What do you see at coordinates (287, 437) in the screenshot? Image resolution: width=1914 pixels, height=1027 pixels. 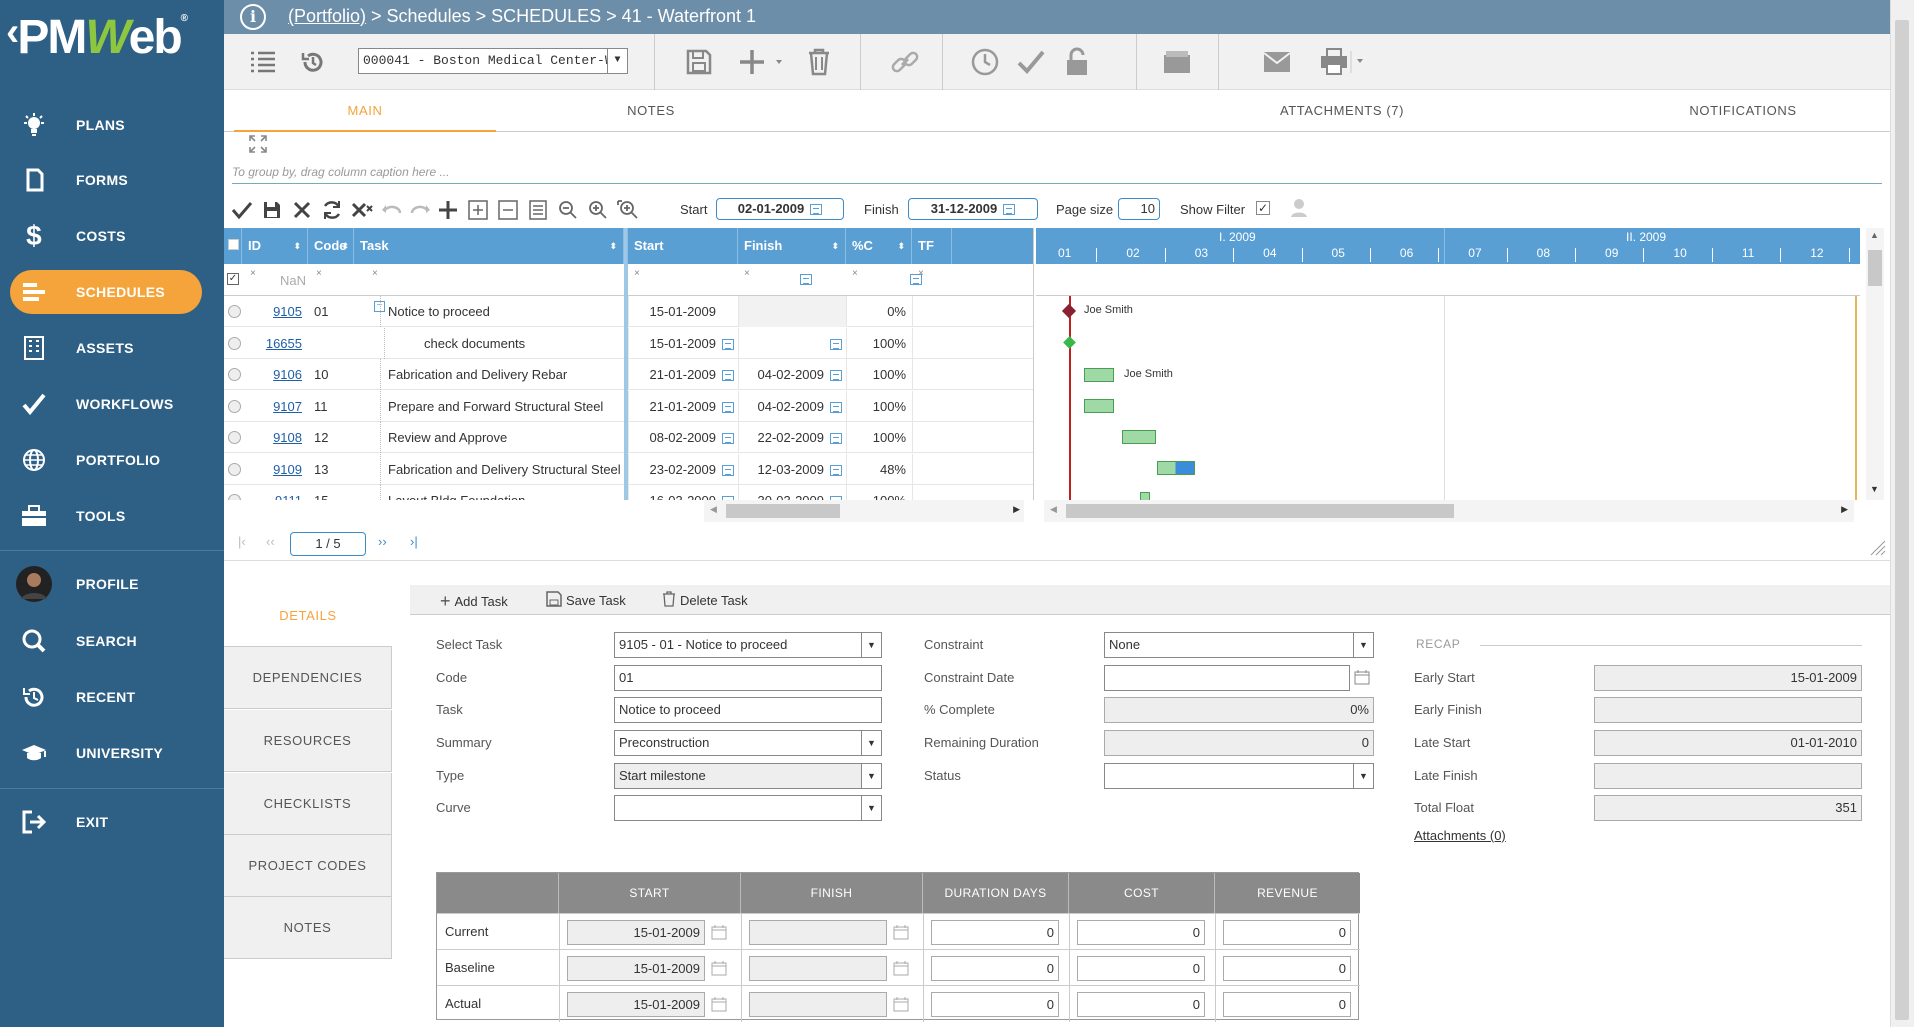 I see `task-id-link: 9108` at bounding box center [287, 437].